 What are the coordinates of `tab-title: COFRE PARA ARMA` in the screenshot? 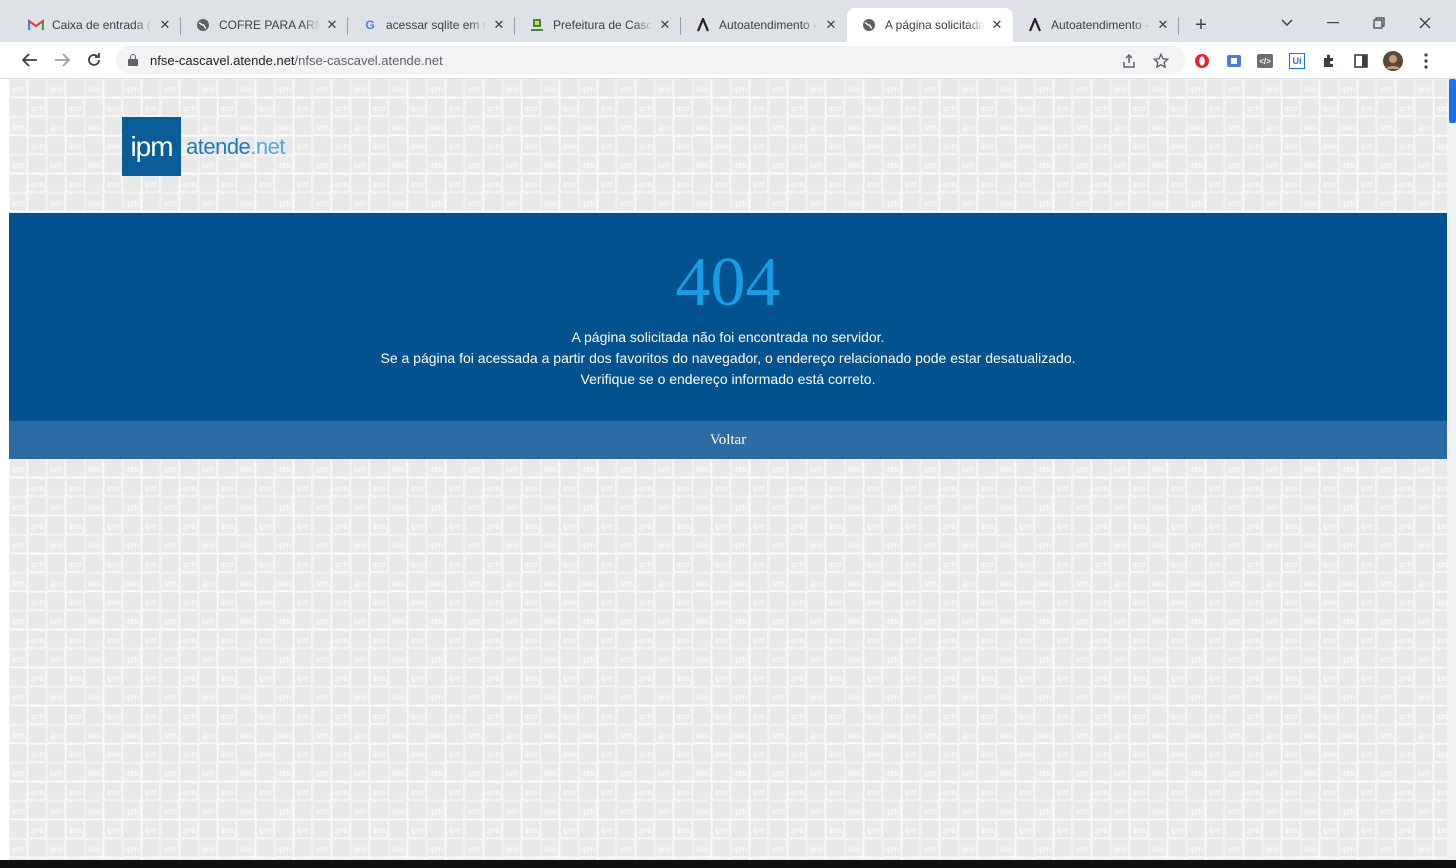 It's located at (269, 25).